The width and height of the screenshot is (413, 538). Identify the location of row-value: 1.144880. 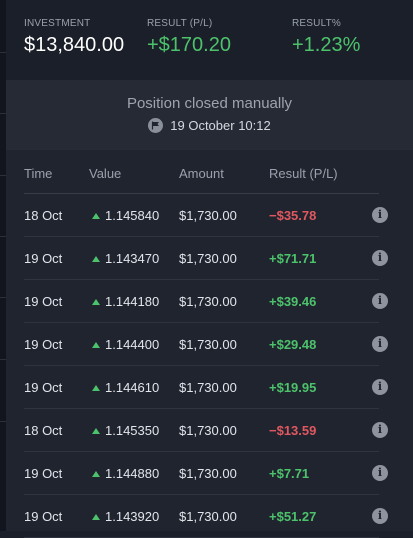
(125, 473).